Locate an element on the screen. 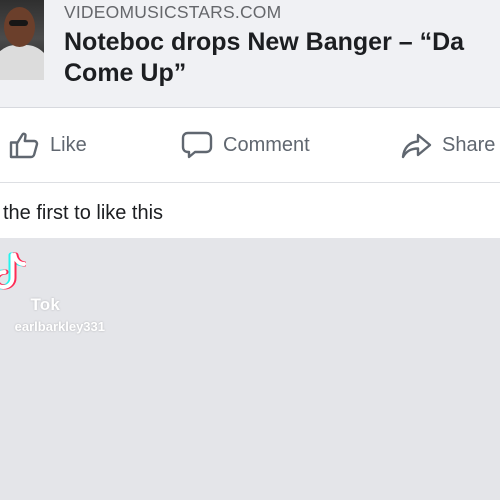 This screenshot has width=500, height=500. link-thumbnail is located at coordinates (22, 40).